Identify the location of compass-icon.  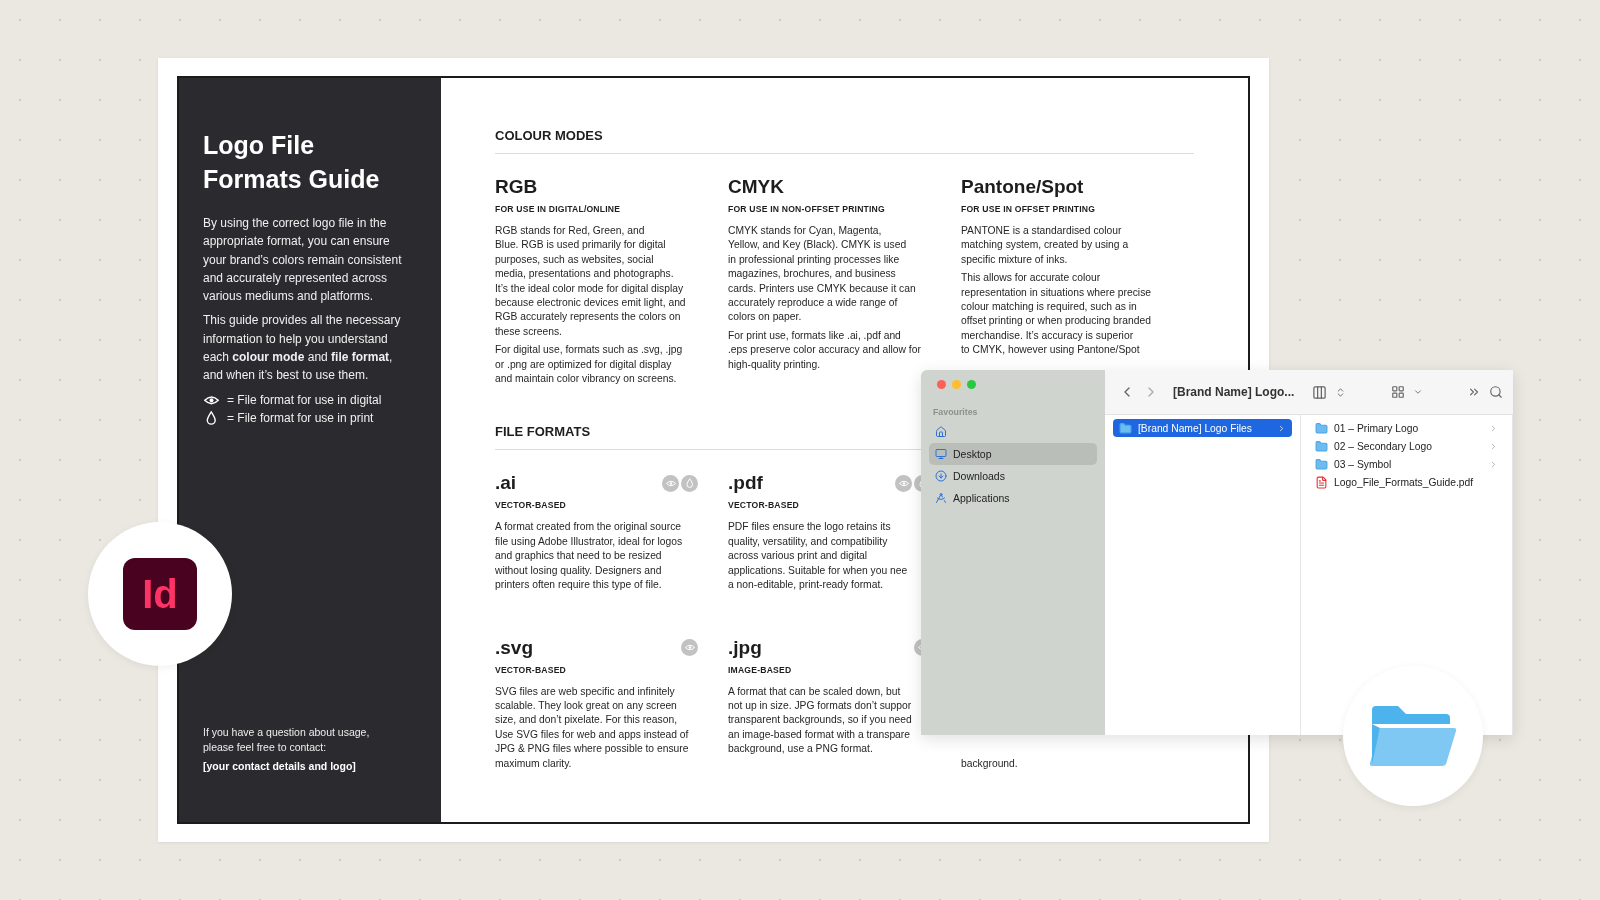
(941, 498).